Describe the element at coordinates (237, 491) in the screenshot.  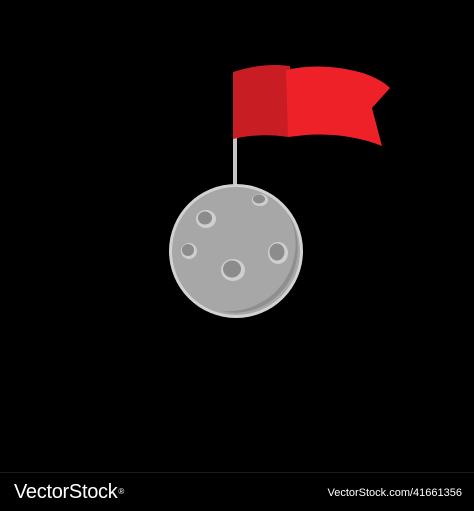
I see `watermark-footer: VectorStock® VectorStock.com/41661356` at that location.